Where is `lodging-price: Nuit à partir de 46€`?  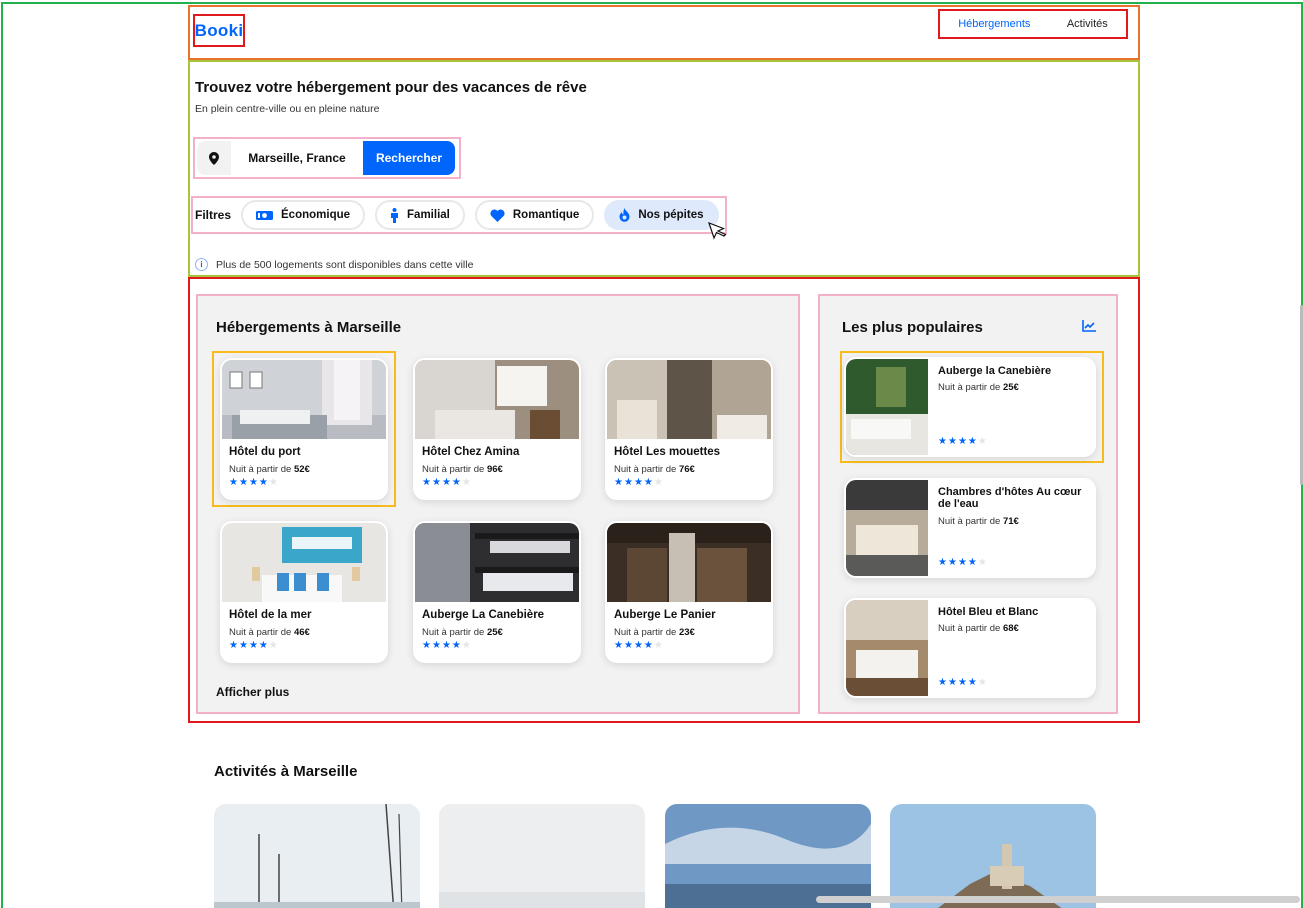 lodging-price: Nuit à partir de 46€ is located at coordinates (269, 632).